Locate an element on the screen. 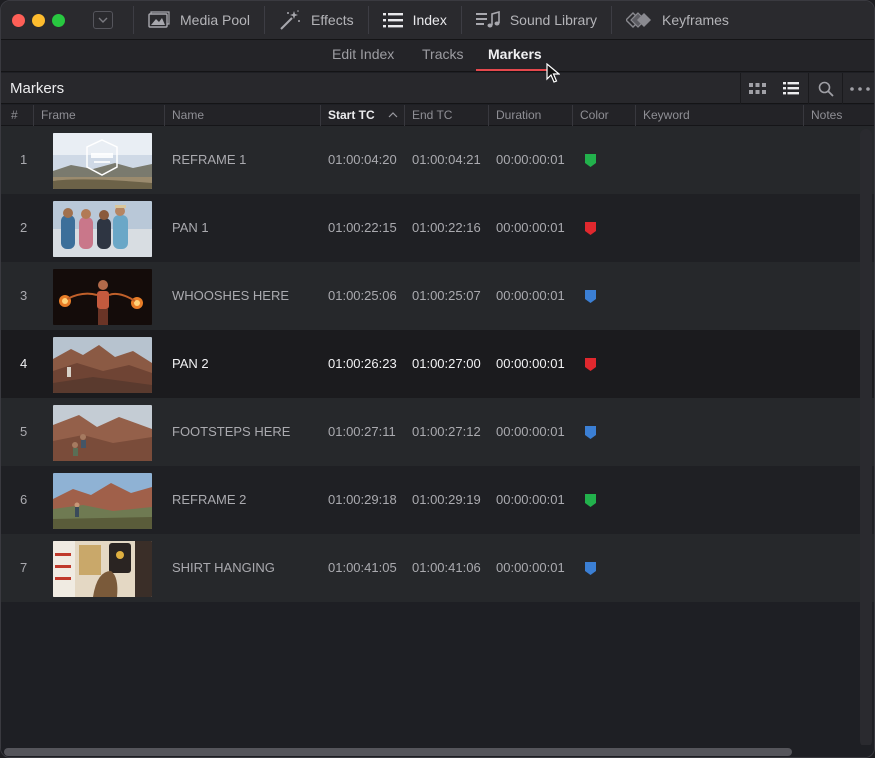 The image size is (875, 758). window-controls is located at coordinates (38, 20).